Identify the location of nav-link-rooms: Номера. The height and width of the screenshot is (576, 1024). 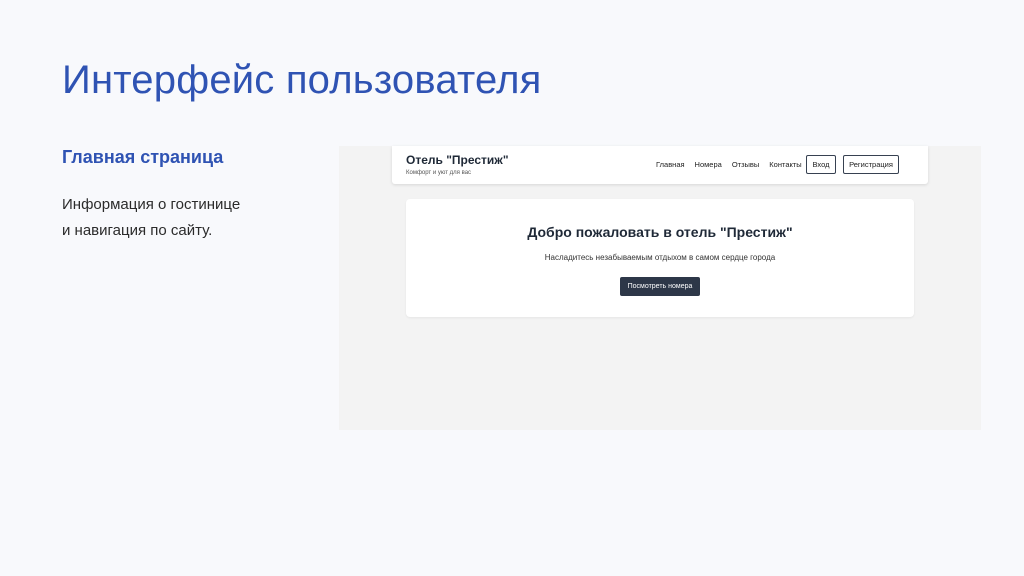
(708, 164).